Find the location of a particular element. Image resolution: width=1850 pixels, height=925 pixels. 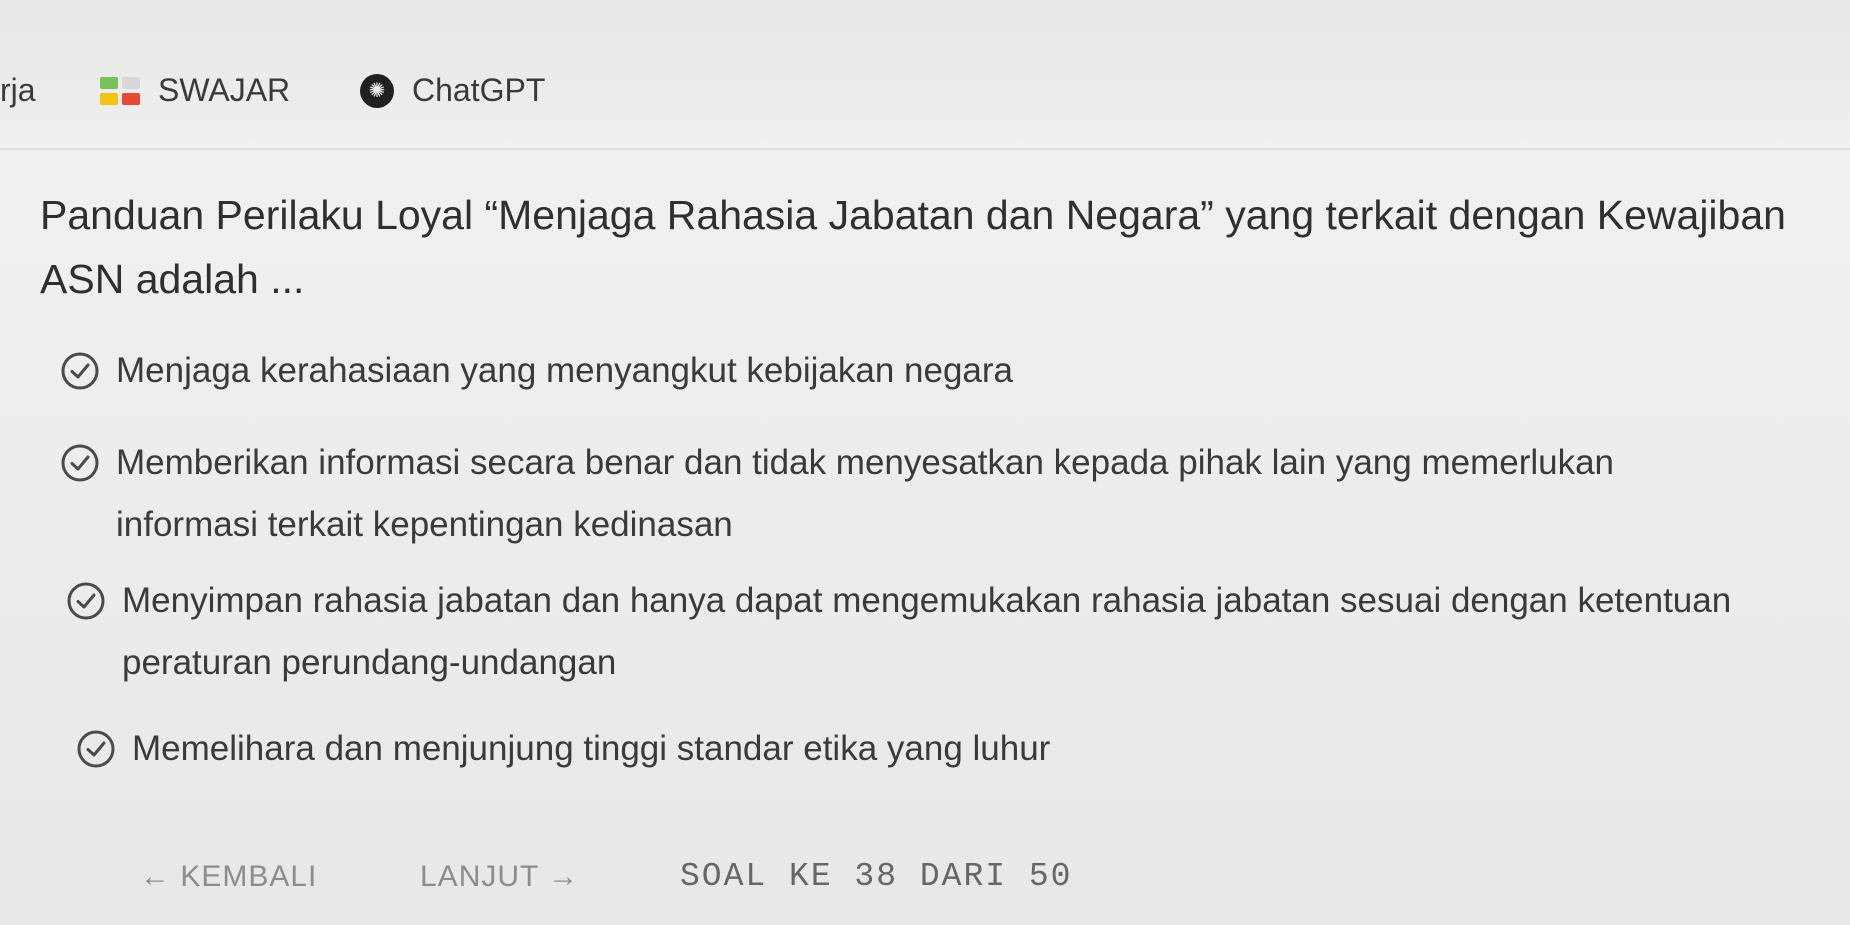

swajar-grid-icon is located at coordinates (120, 90).